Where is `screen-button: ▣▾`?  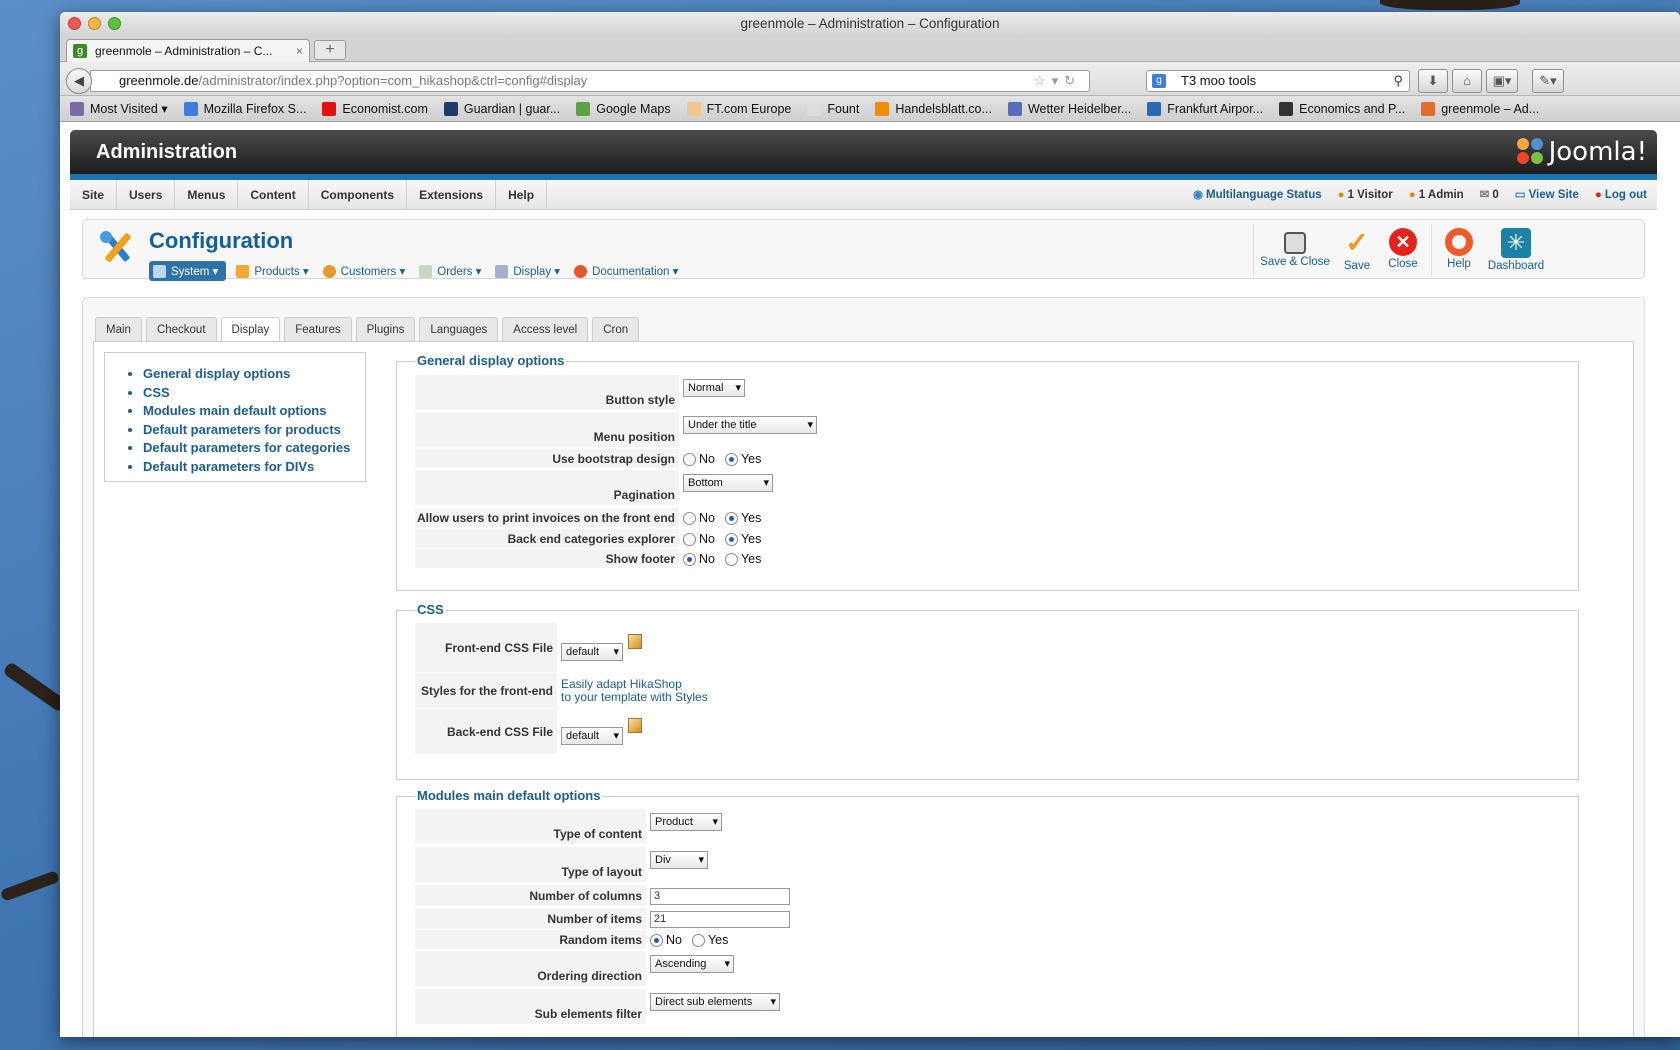
screen-button: ▣▾ is located at coordinates (1502, 81).